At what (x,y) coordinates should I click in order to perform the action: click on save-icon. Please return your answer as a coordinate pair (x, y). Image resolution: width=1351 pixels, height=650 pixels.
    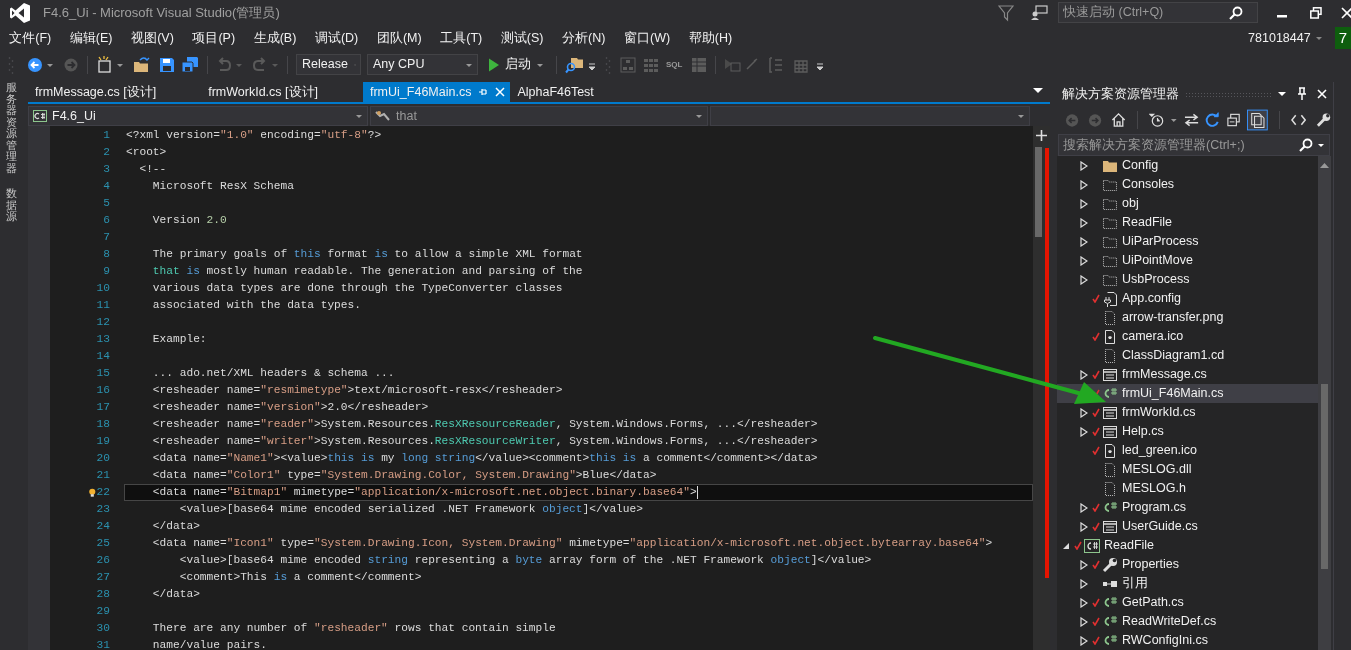
    Looking at the image, I should click on (167, 64).